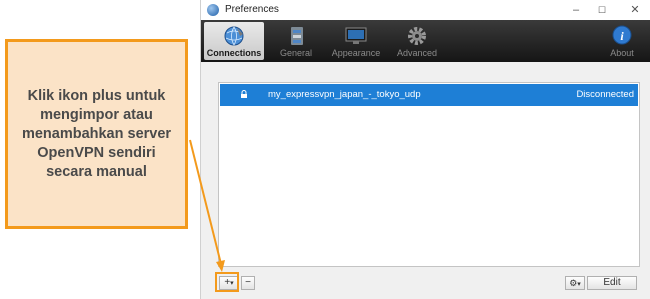 The height and width of the screenshot is (299, 650). I want to click on annotation-arrow, so click(207, 205).